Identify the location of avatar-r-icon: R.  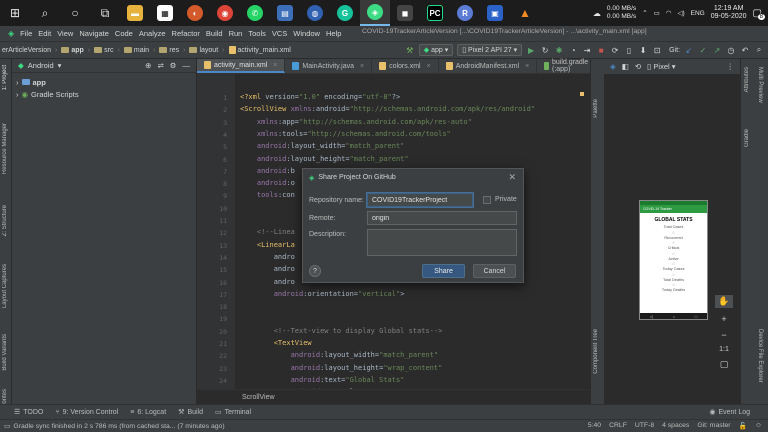
(465, 13).